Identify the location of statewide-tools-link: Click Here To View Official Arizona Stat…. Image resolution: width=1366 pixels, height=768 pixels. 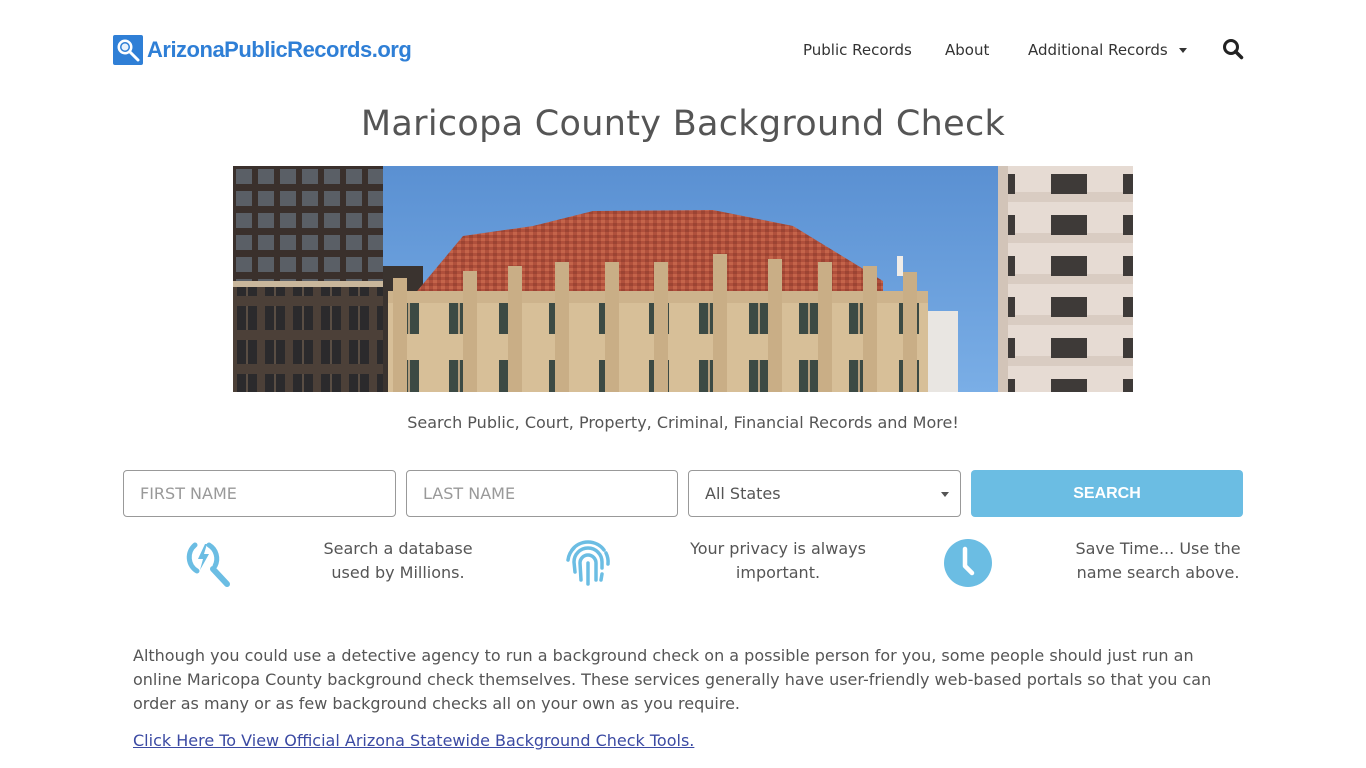
(413, 740).